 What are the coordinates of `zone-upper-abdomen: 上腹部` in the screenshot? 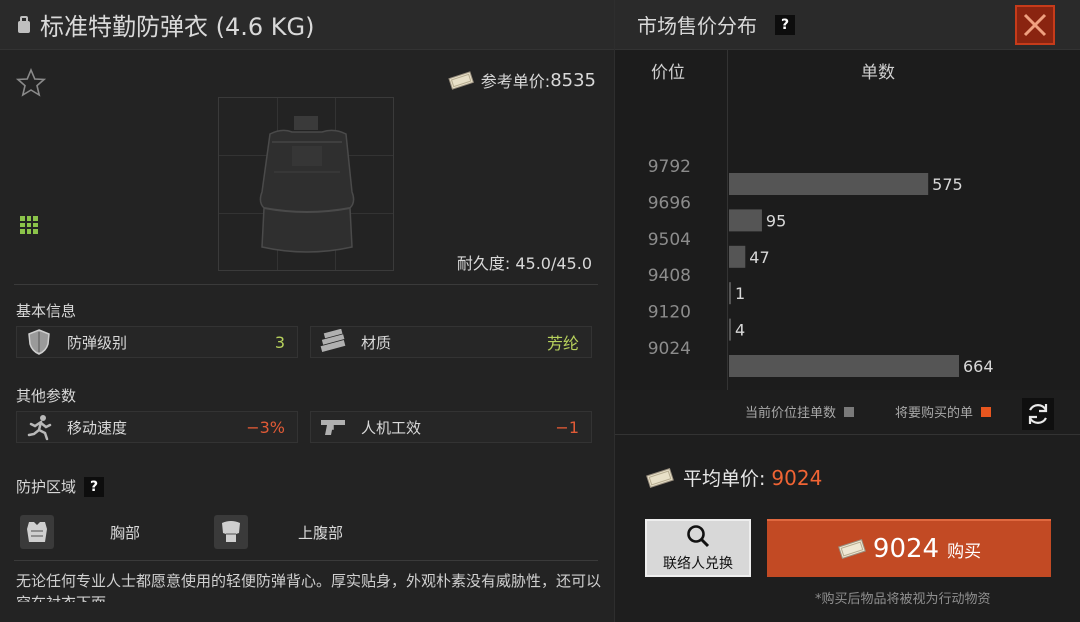 It's located at (304, 532).